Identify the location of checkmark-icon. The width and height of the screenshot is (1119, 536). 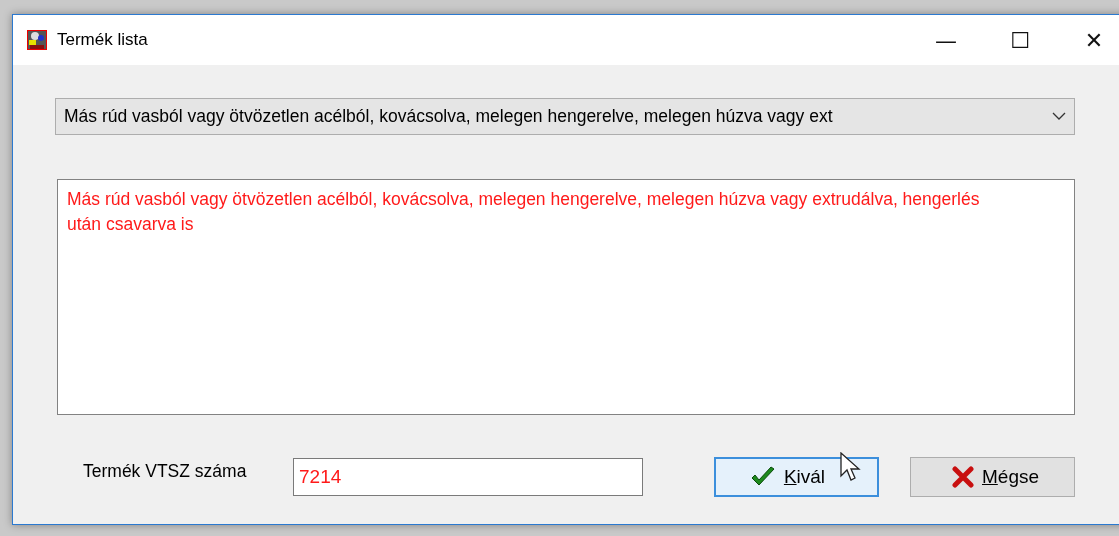
(762, 477).